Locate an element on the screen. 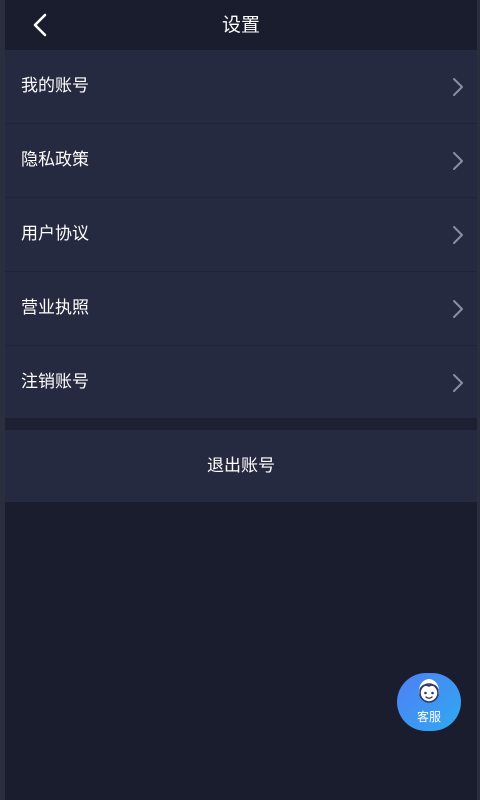  customer-service-button: 客服 is located at coordinates (429, 702).